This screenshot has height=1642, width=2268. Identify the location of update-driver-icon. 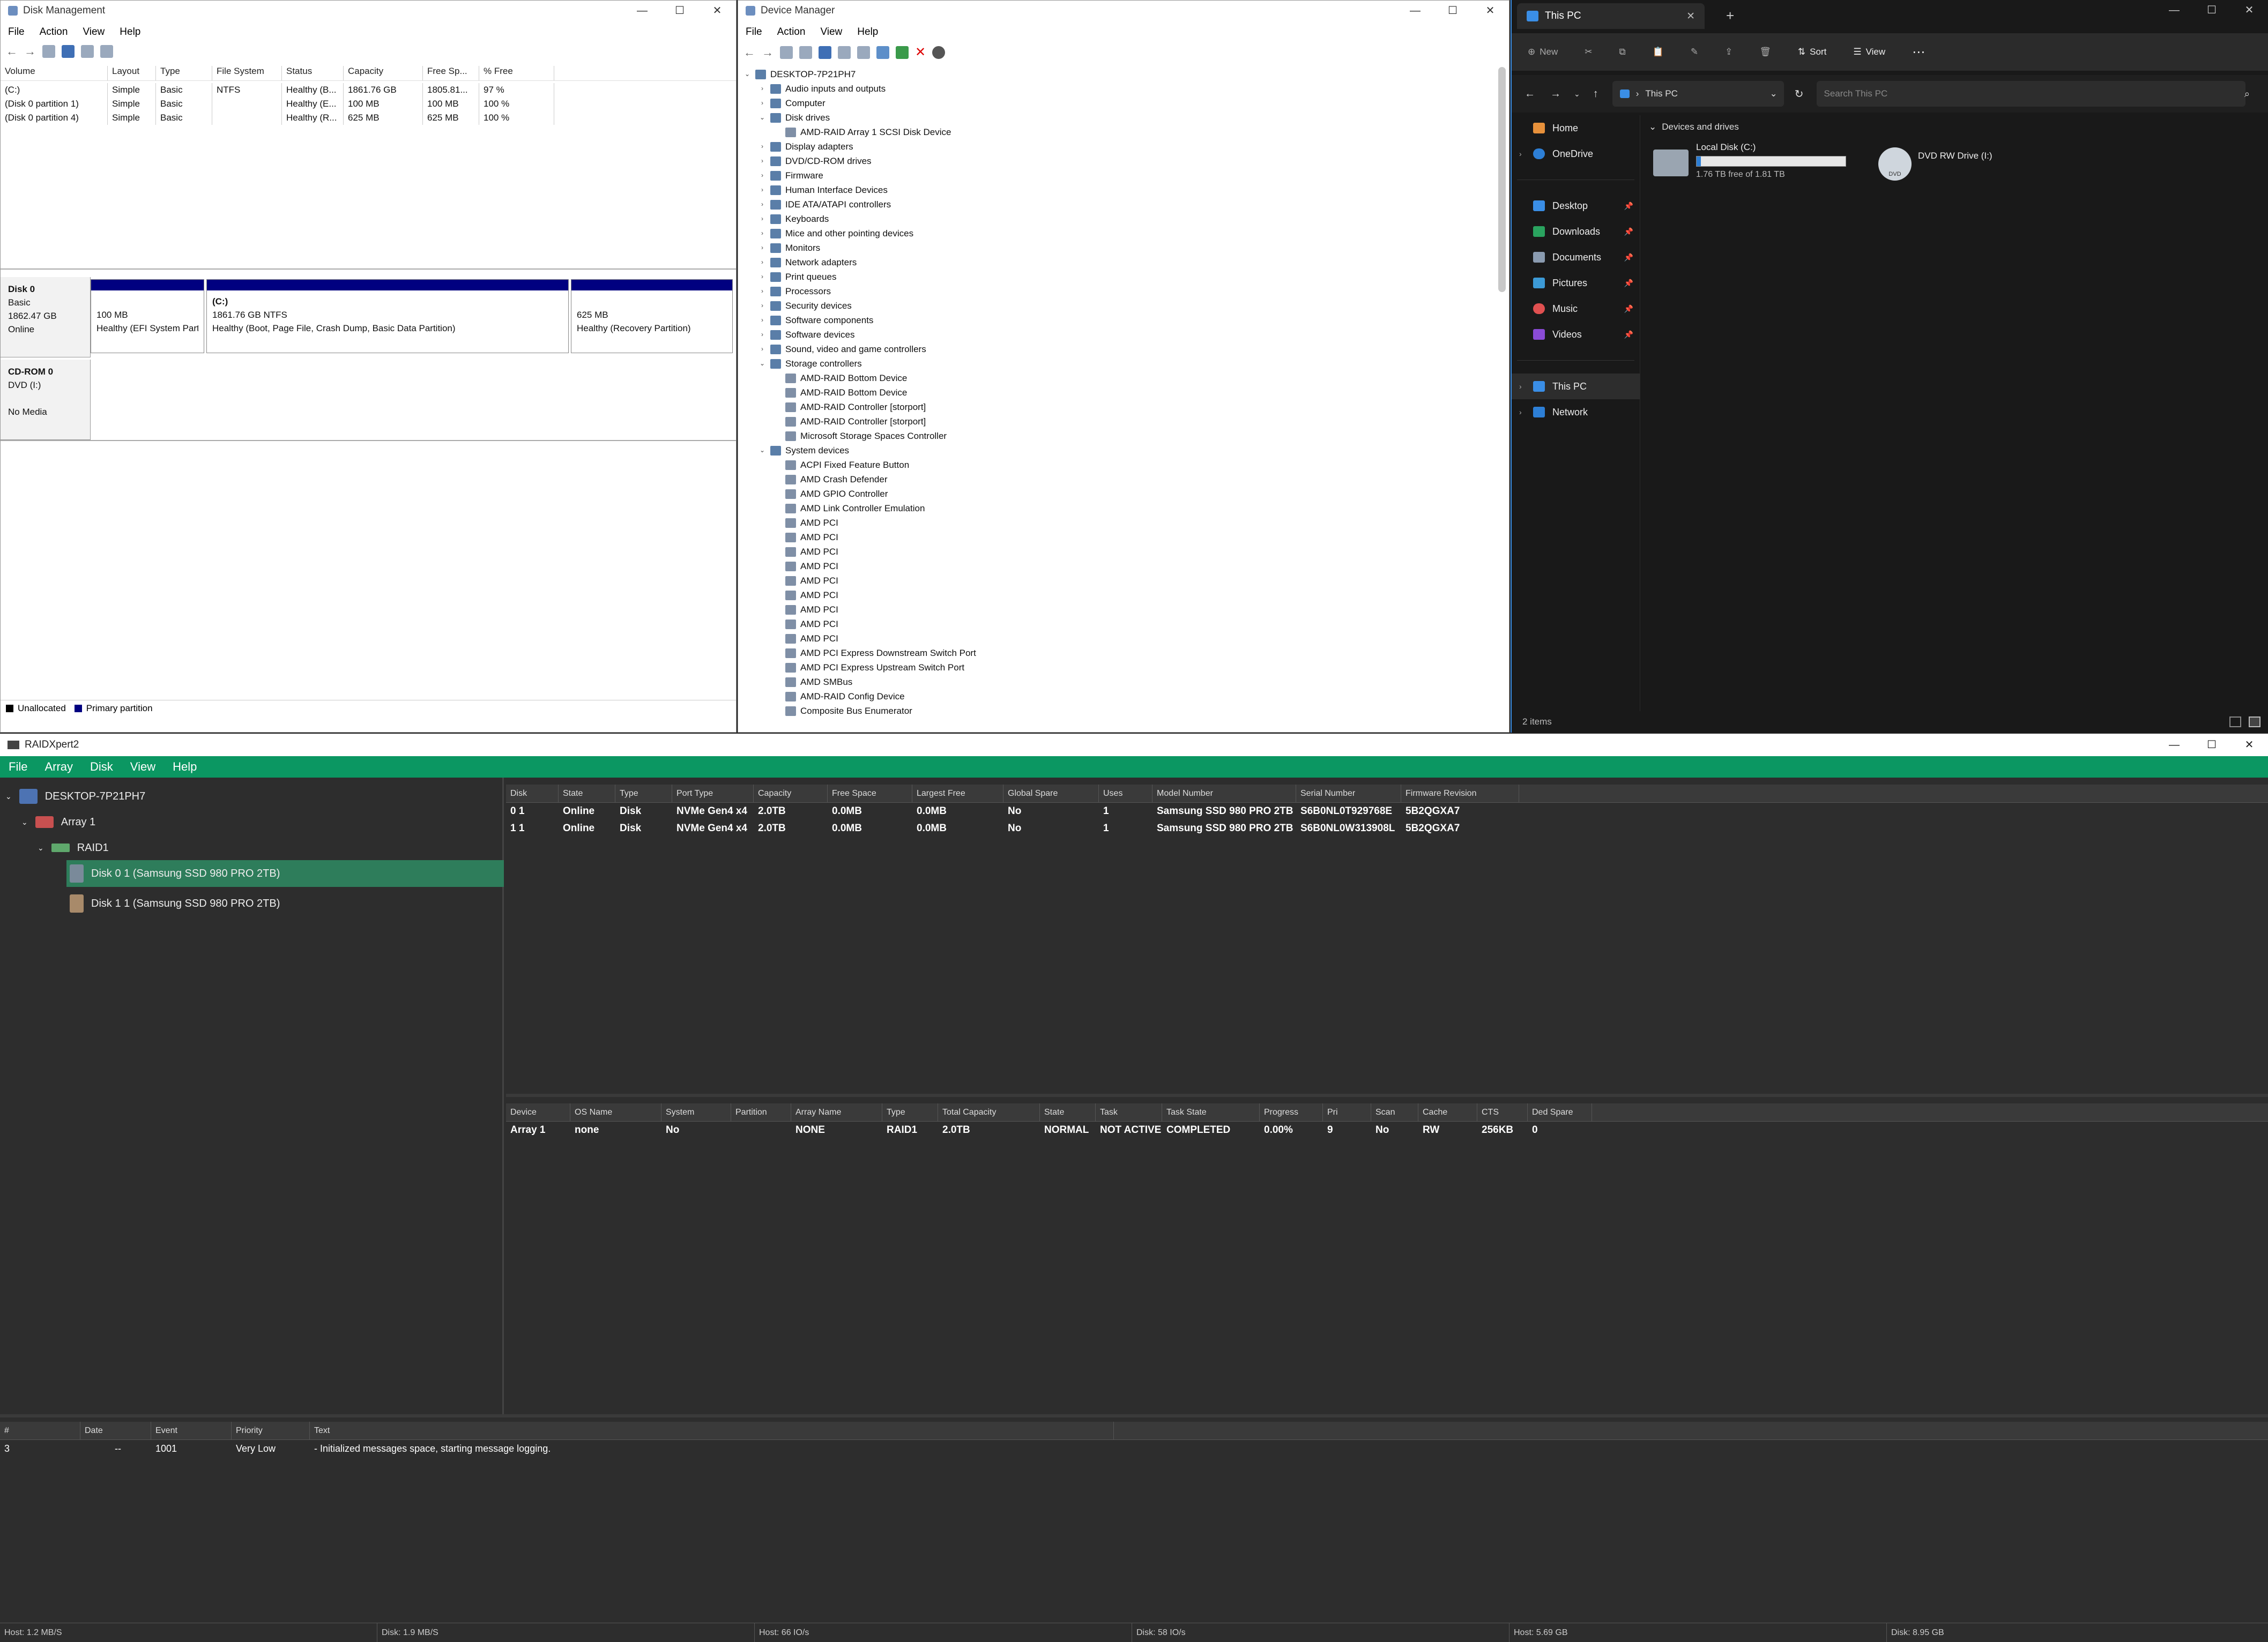
(863, 52).